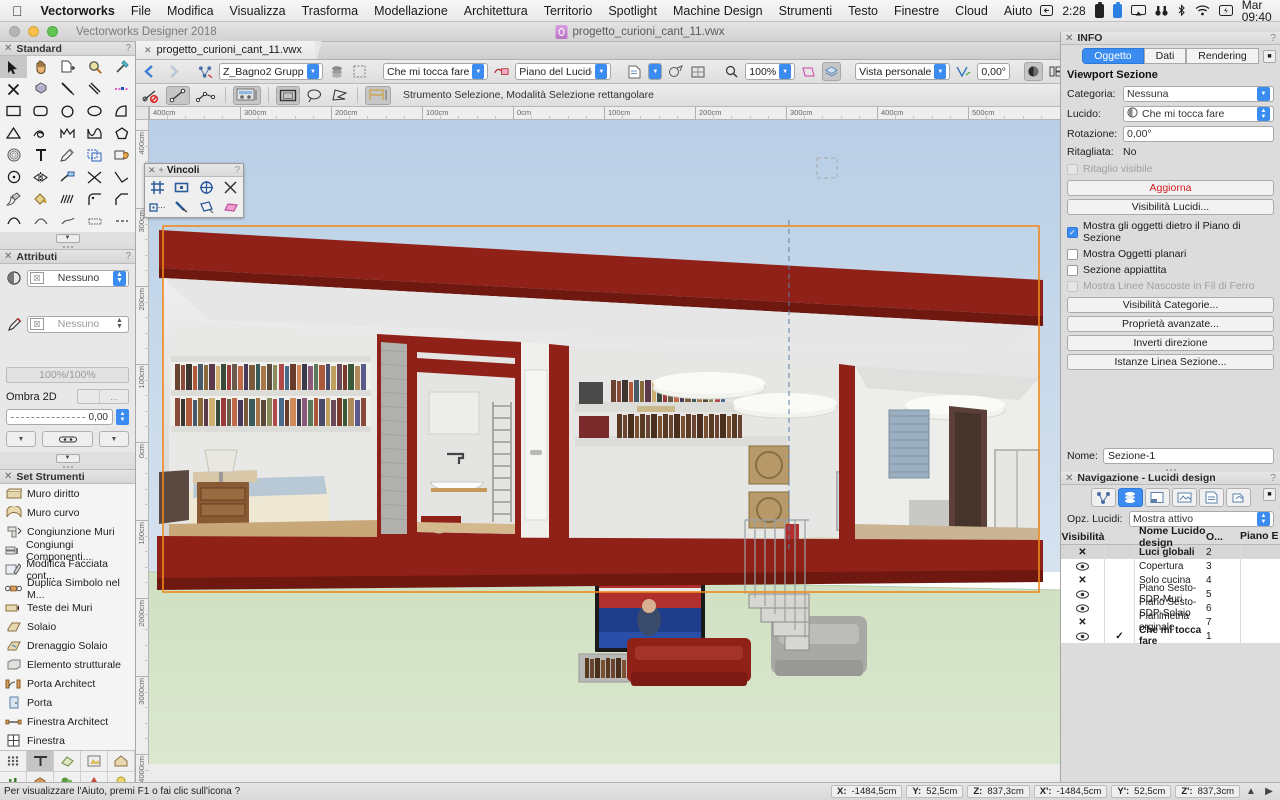  What do you see at coordinates (157, 187) in the screenshot?
I see `grid-snap-icon` at bounding box center [157, 187].